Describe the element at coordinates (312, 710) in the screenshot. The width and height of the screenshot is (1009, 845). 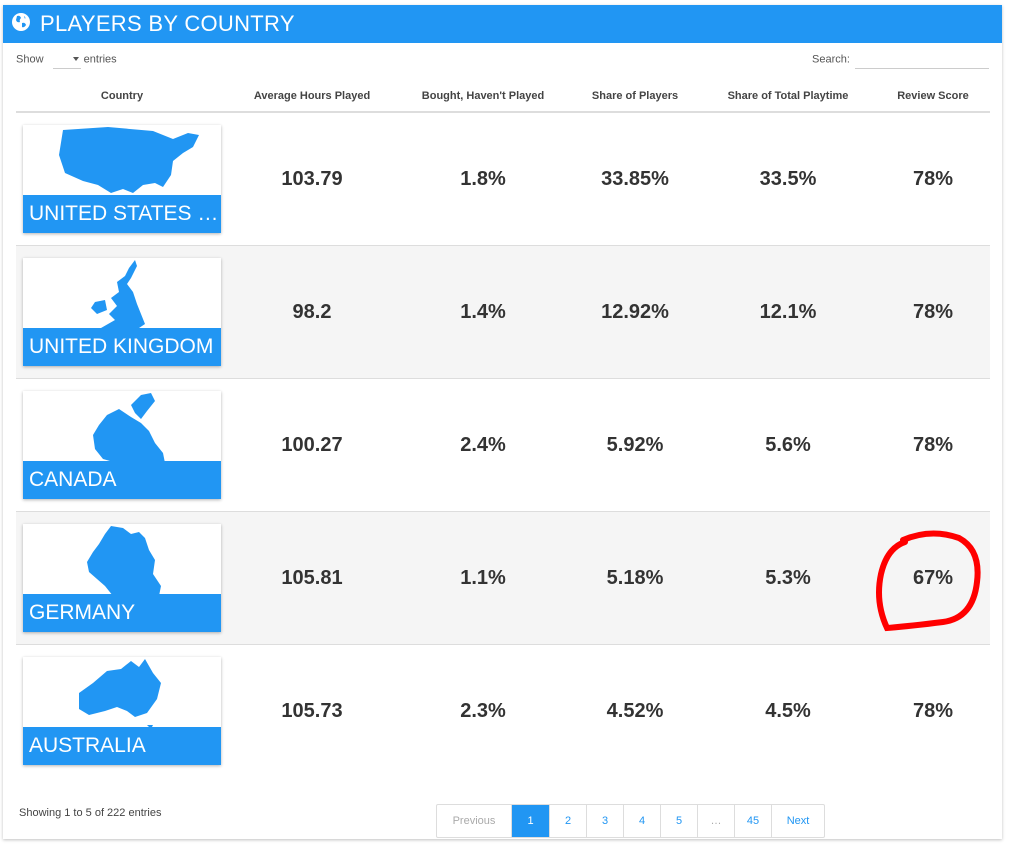
I see `avg-hours-cell: 105.73` at that location.